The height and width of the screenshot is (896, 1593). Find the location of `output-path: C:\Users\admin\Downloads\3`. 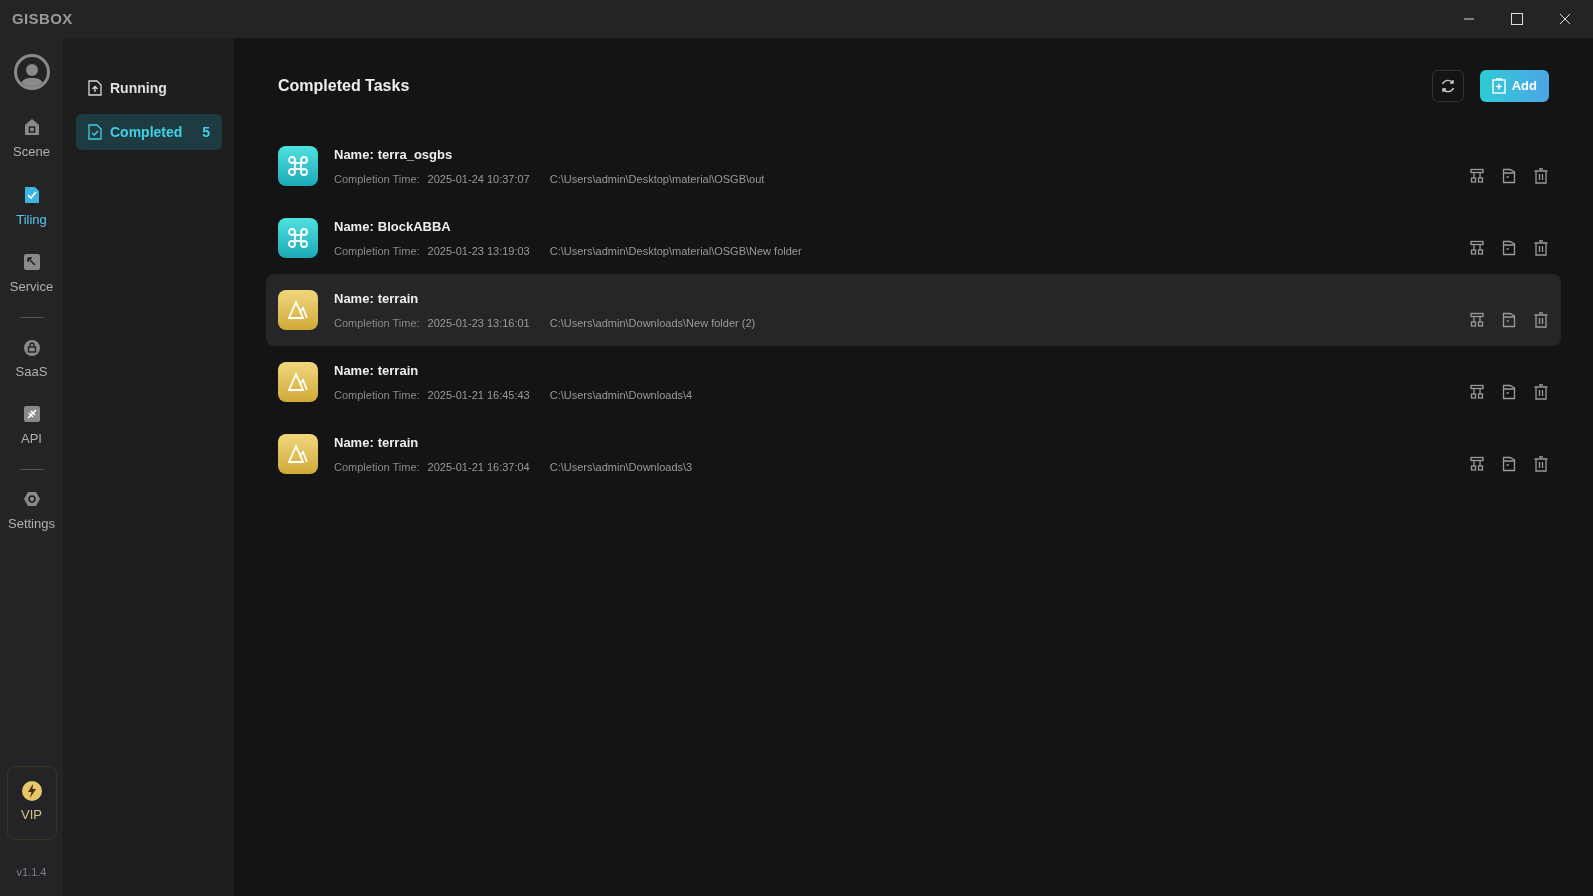

output-path: C:\Users\admin\Downloads\3 is located at coordinates (621, 467).